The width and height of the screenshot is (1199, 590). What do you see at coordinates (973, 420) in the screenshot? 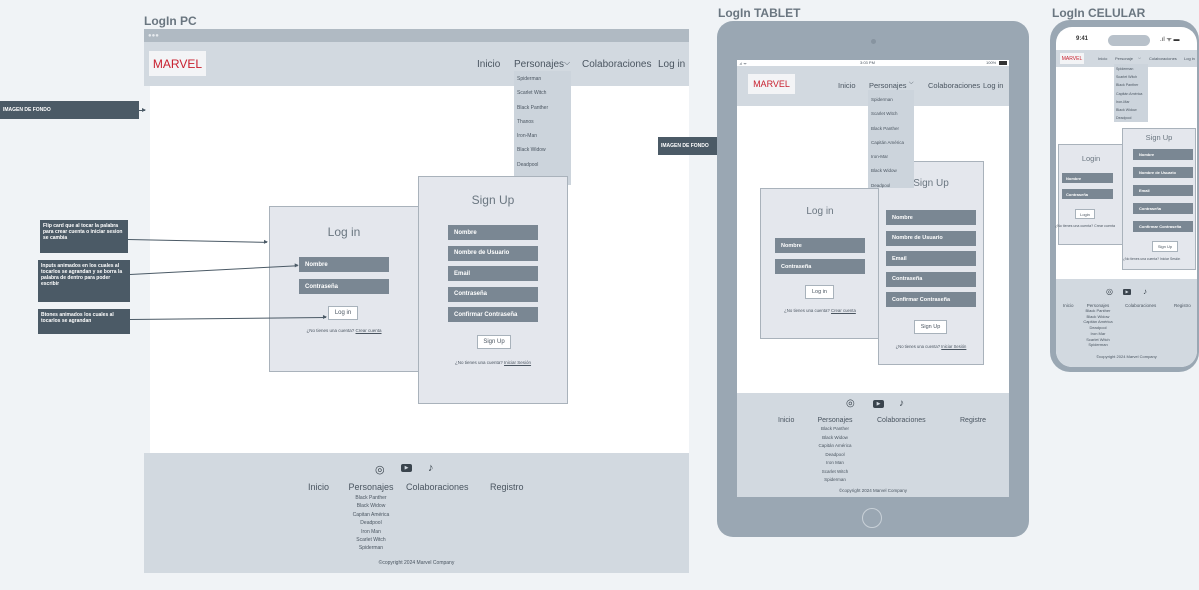
I see `footer-registro: Registre` at bounding box center [973, 420].